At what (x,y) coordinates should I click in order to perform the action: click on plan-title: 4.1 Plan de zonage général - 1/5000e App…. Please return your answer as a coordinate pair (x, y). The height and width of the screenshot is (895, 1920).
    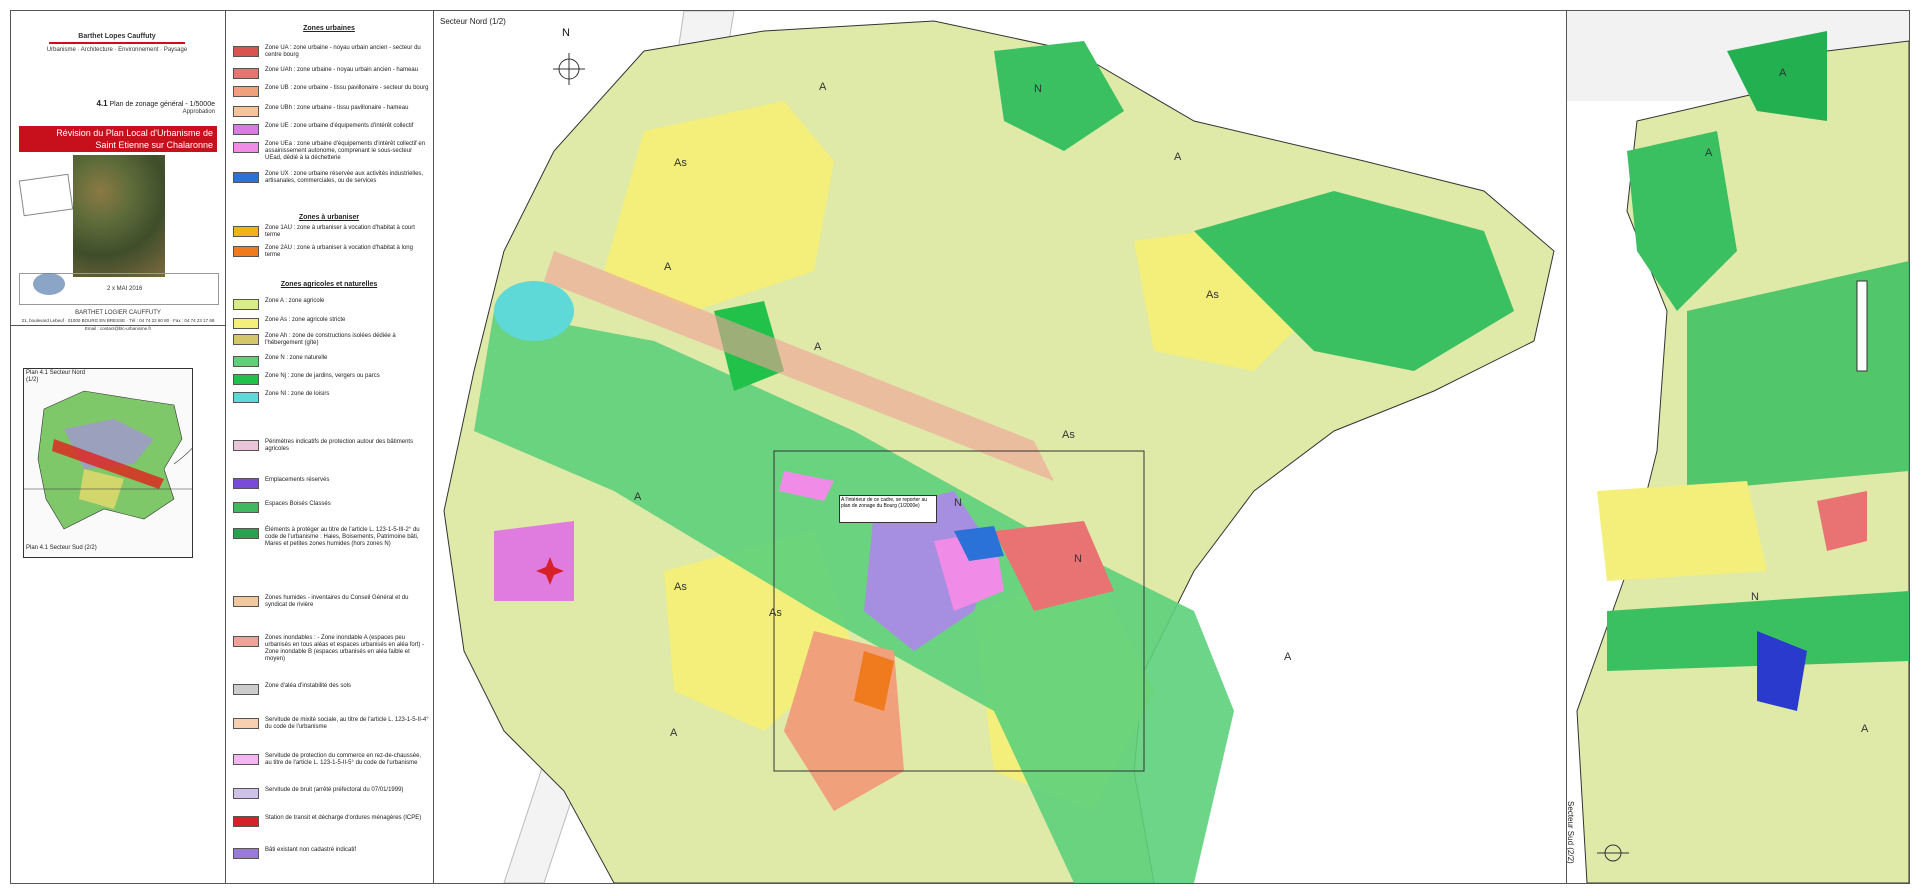
    Looking at the image, I should click on (117, 107).